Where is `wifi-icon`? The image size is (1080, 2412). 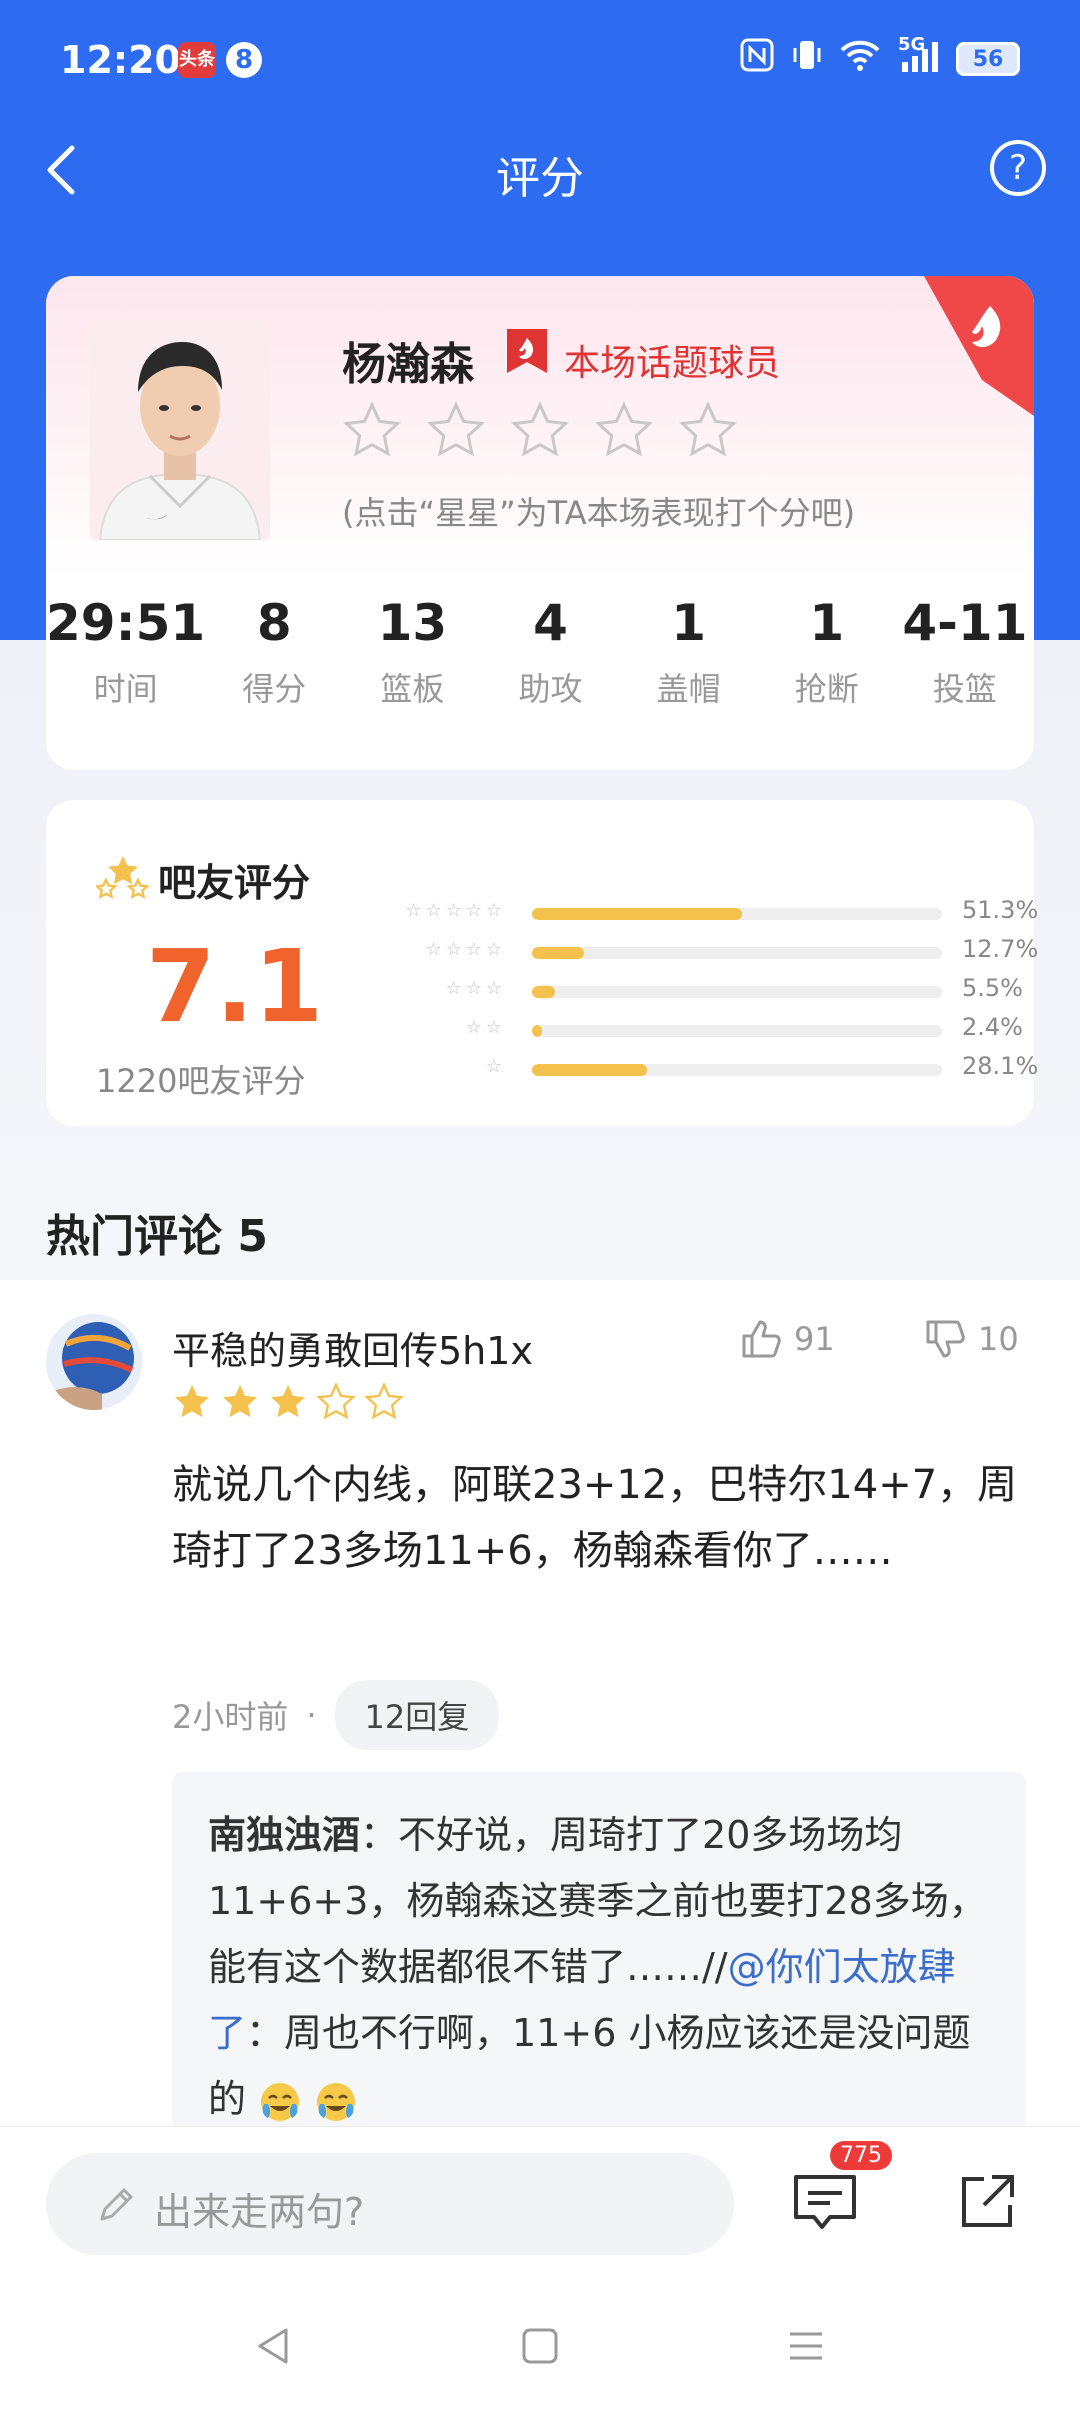
wifi-icon is located at coordinates (860, 59).